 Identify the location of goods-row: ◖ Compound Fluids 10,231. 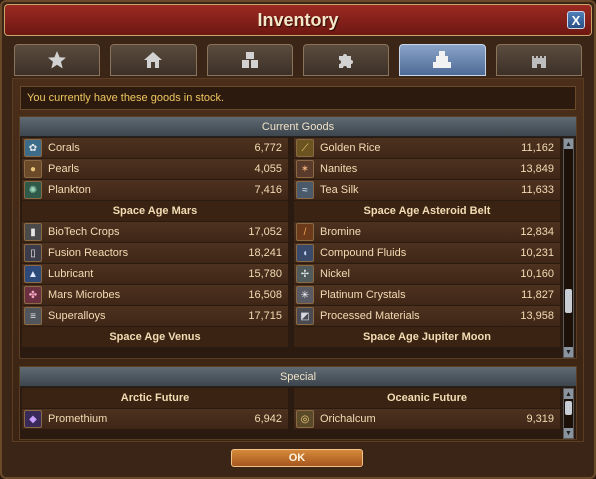
(427, 253).